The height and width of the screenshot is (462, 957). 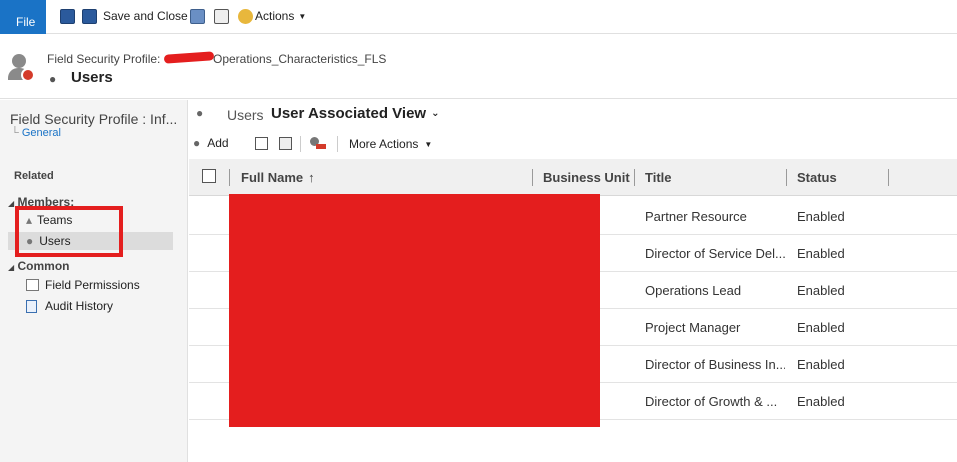 What do you see at coordinates (693, 327) in the screenshot?
I see `title-cell: Project Manager` at bounding box center [693, 327].